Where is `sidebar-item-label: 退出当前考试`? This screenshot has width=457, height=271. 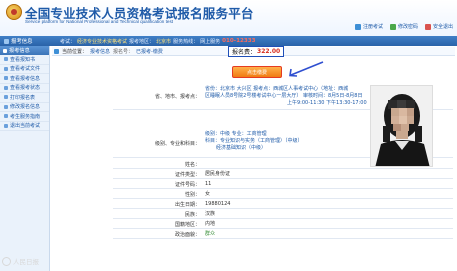 sidebar-item-label: 退出当前考试 is located at coordinates (25, 126).